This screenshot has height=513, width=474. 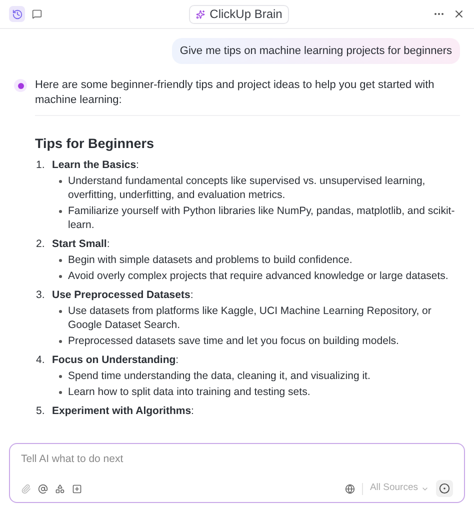 What do you see at coordinates (81, 244) in the screenshot?
I see `item-title: Start Small:` at bounding box center [81, 244].